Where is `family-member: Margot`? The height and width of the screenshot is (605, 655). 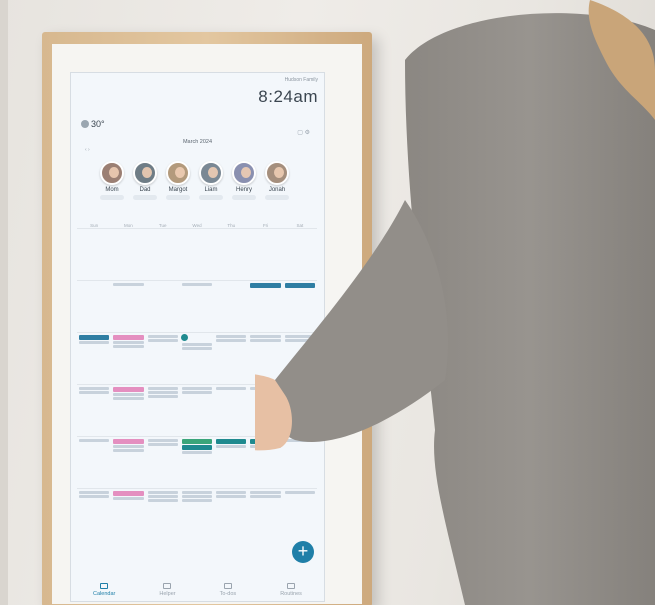
family-member: Margot is located at coordinates (178, 180).